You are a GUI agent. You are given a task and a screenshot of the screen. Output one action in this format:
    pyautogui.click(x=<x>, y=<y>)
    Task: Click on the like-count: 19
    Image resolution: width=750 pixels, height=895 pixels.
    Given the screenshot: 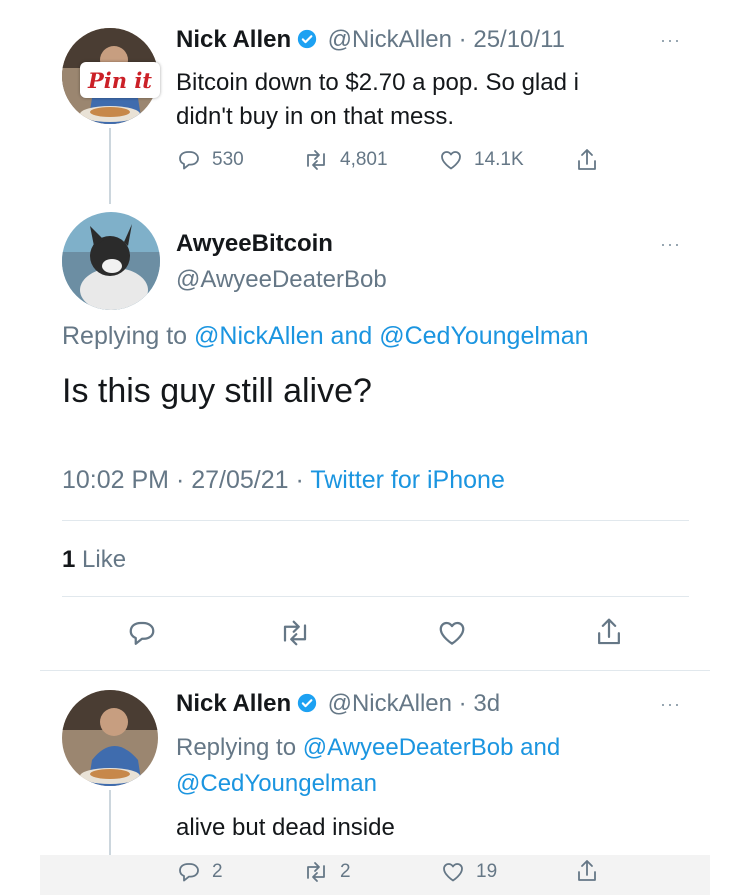 What is the action you would take?
    pyautogui.click(x=487, y=871)
    